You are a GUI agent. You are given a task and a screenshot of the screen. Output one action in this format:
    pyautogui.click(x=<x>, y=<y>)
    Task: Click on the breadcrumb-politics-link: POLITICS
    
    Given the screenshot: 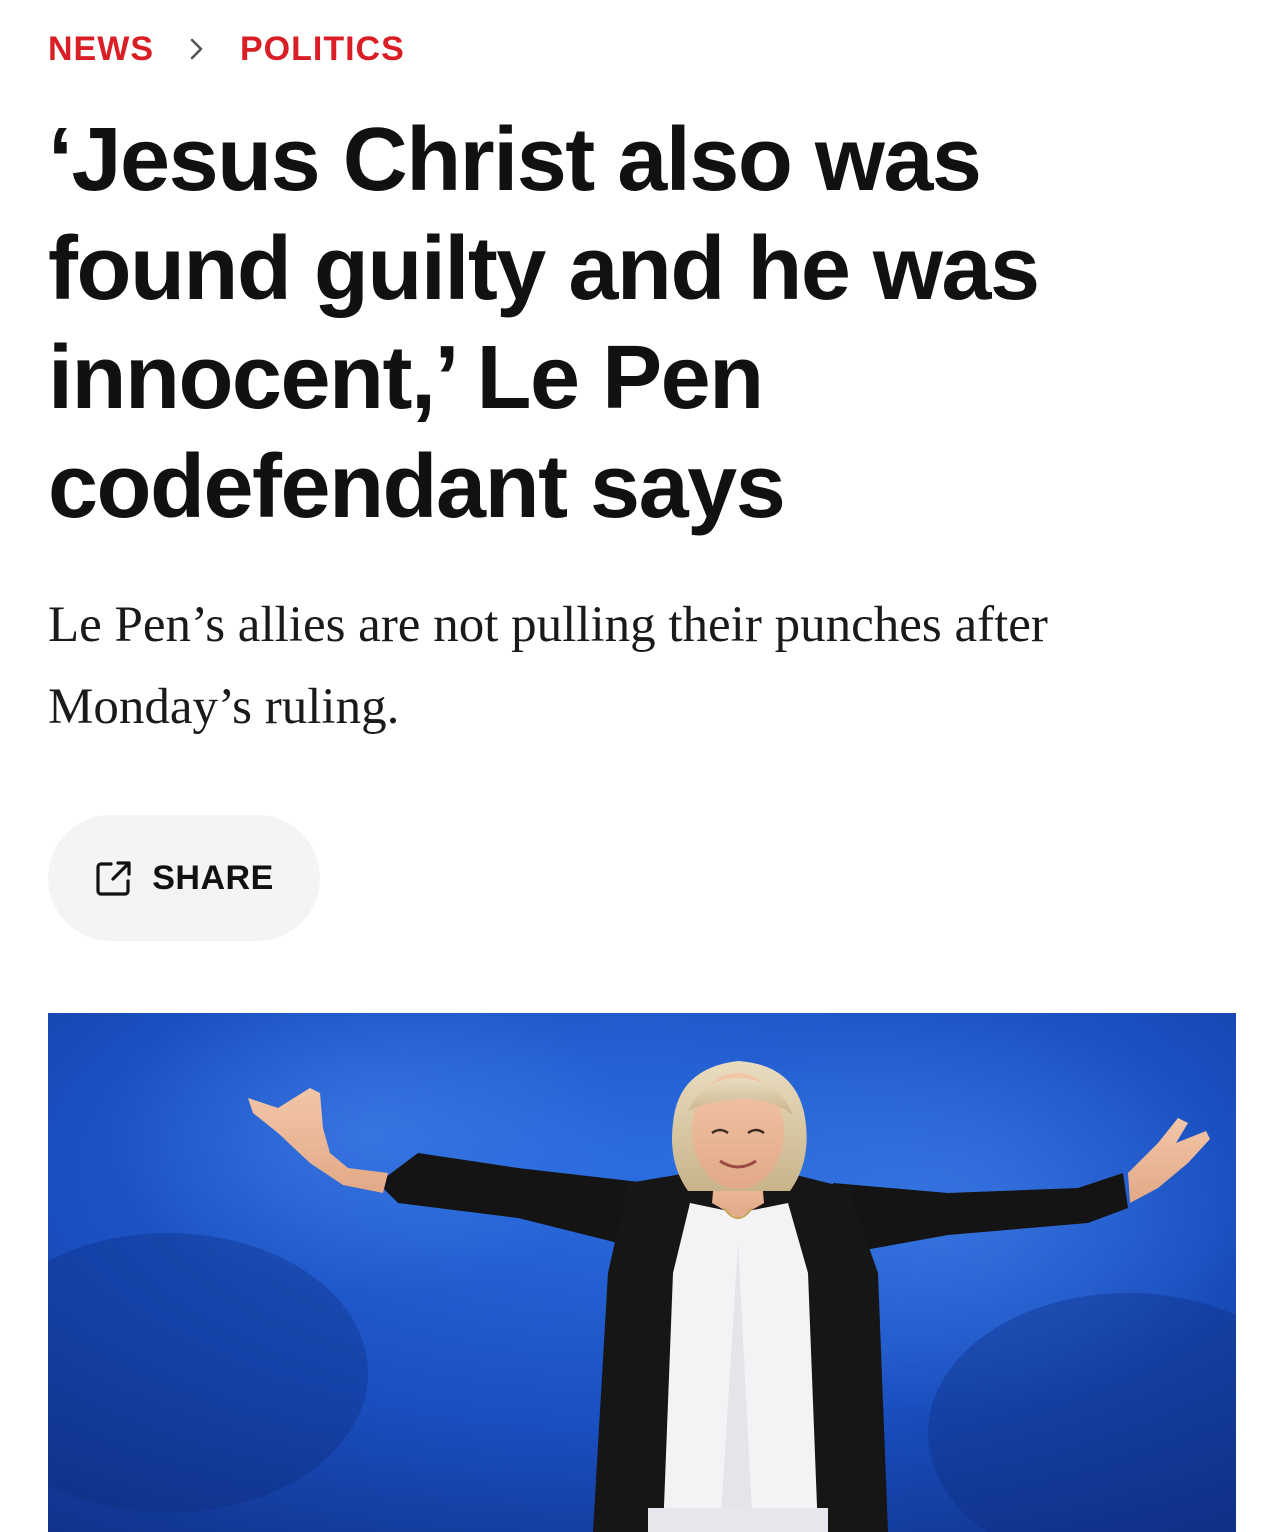 What is the action you would take?
    pyautogui.click(x=322, y=49)
    